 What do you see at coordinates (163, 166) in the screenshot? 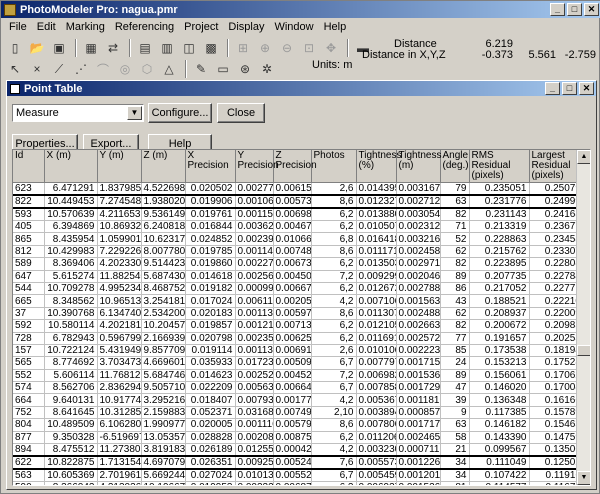
I see `column-header: Z (m)` at bounding box center [163, 166].